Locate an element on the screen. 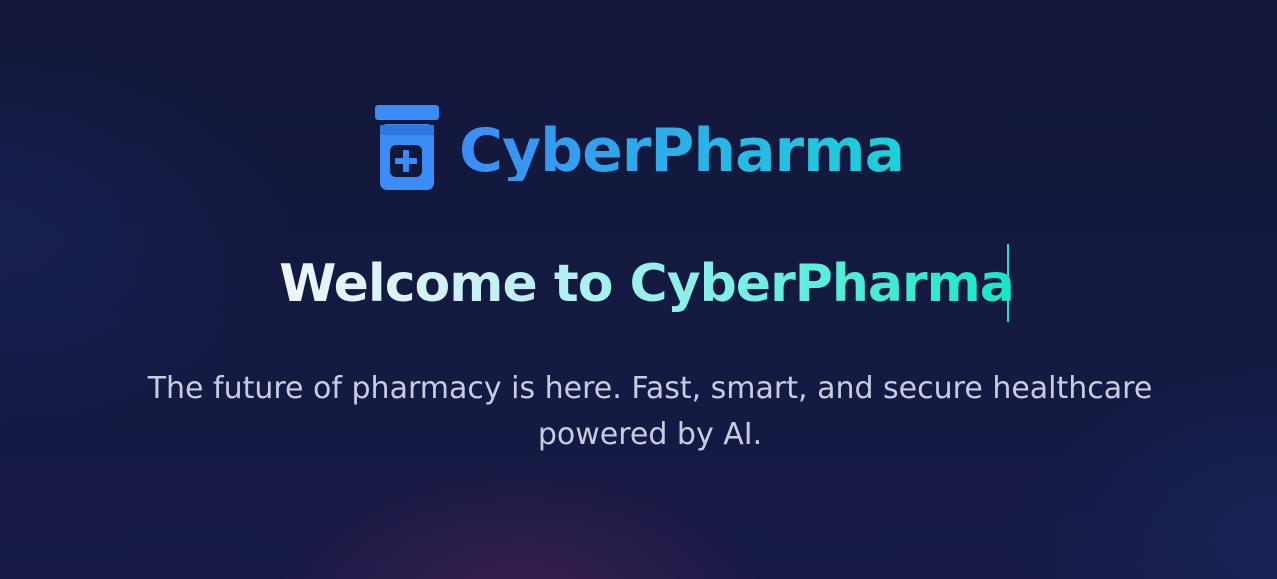 Image resolution: width=1277 pixels, height=579 pixels. pill-bottle-icon is located at coordinates (407, 147).